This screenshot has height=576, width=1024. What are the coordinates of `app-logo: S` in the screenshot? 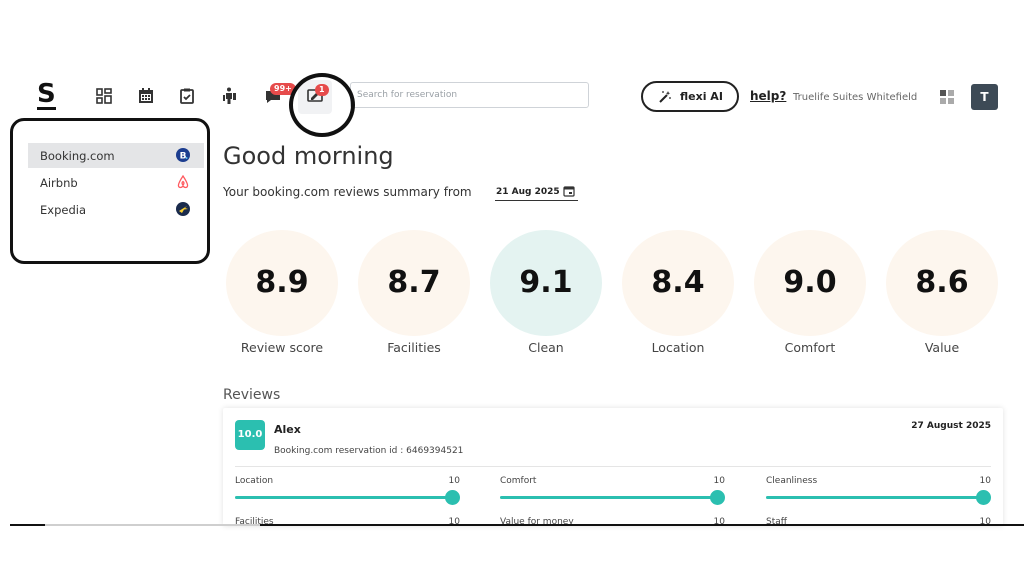 It's located at (46, 95).